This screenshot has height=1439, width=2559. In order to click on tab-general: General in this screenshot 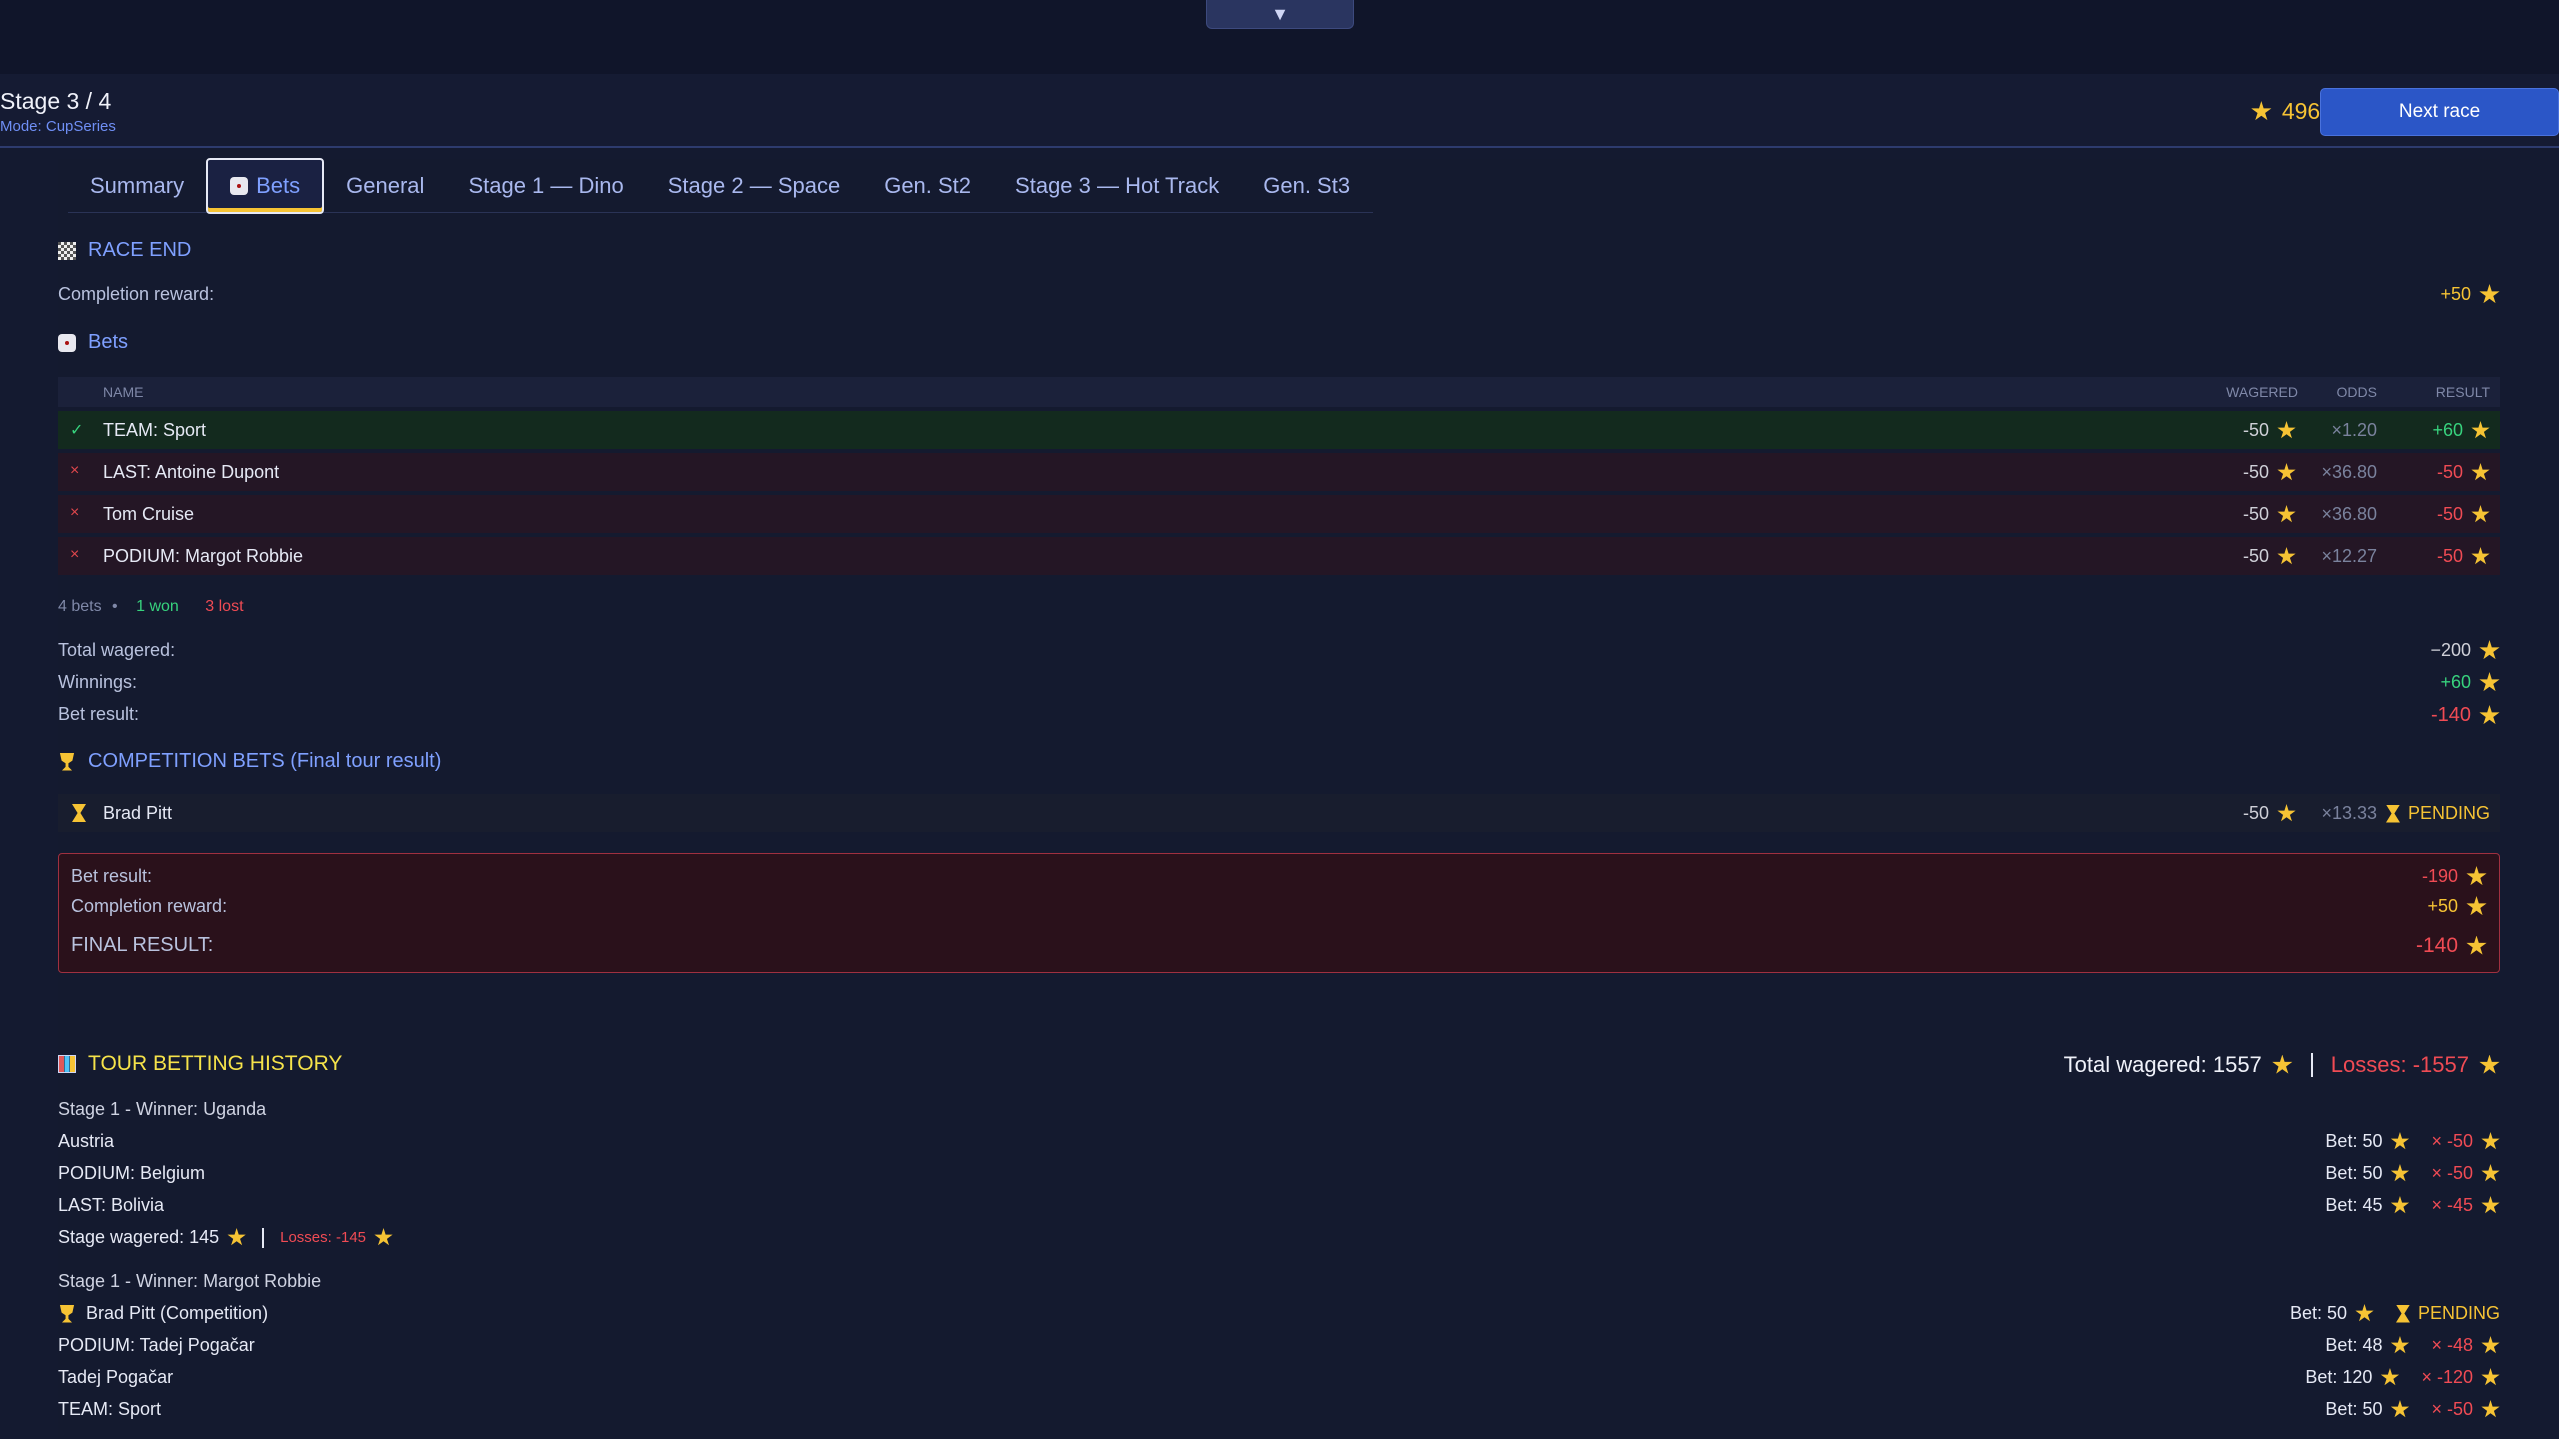, I will do `click(385, 186)`.